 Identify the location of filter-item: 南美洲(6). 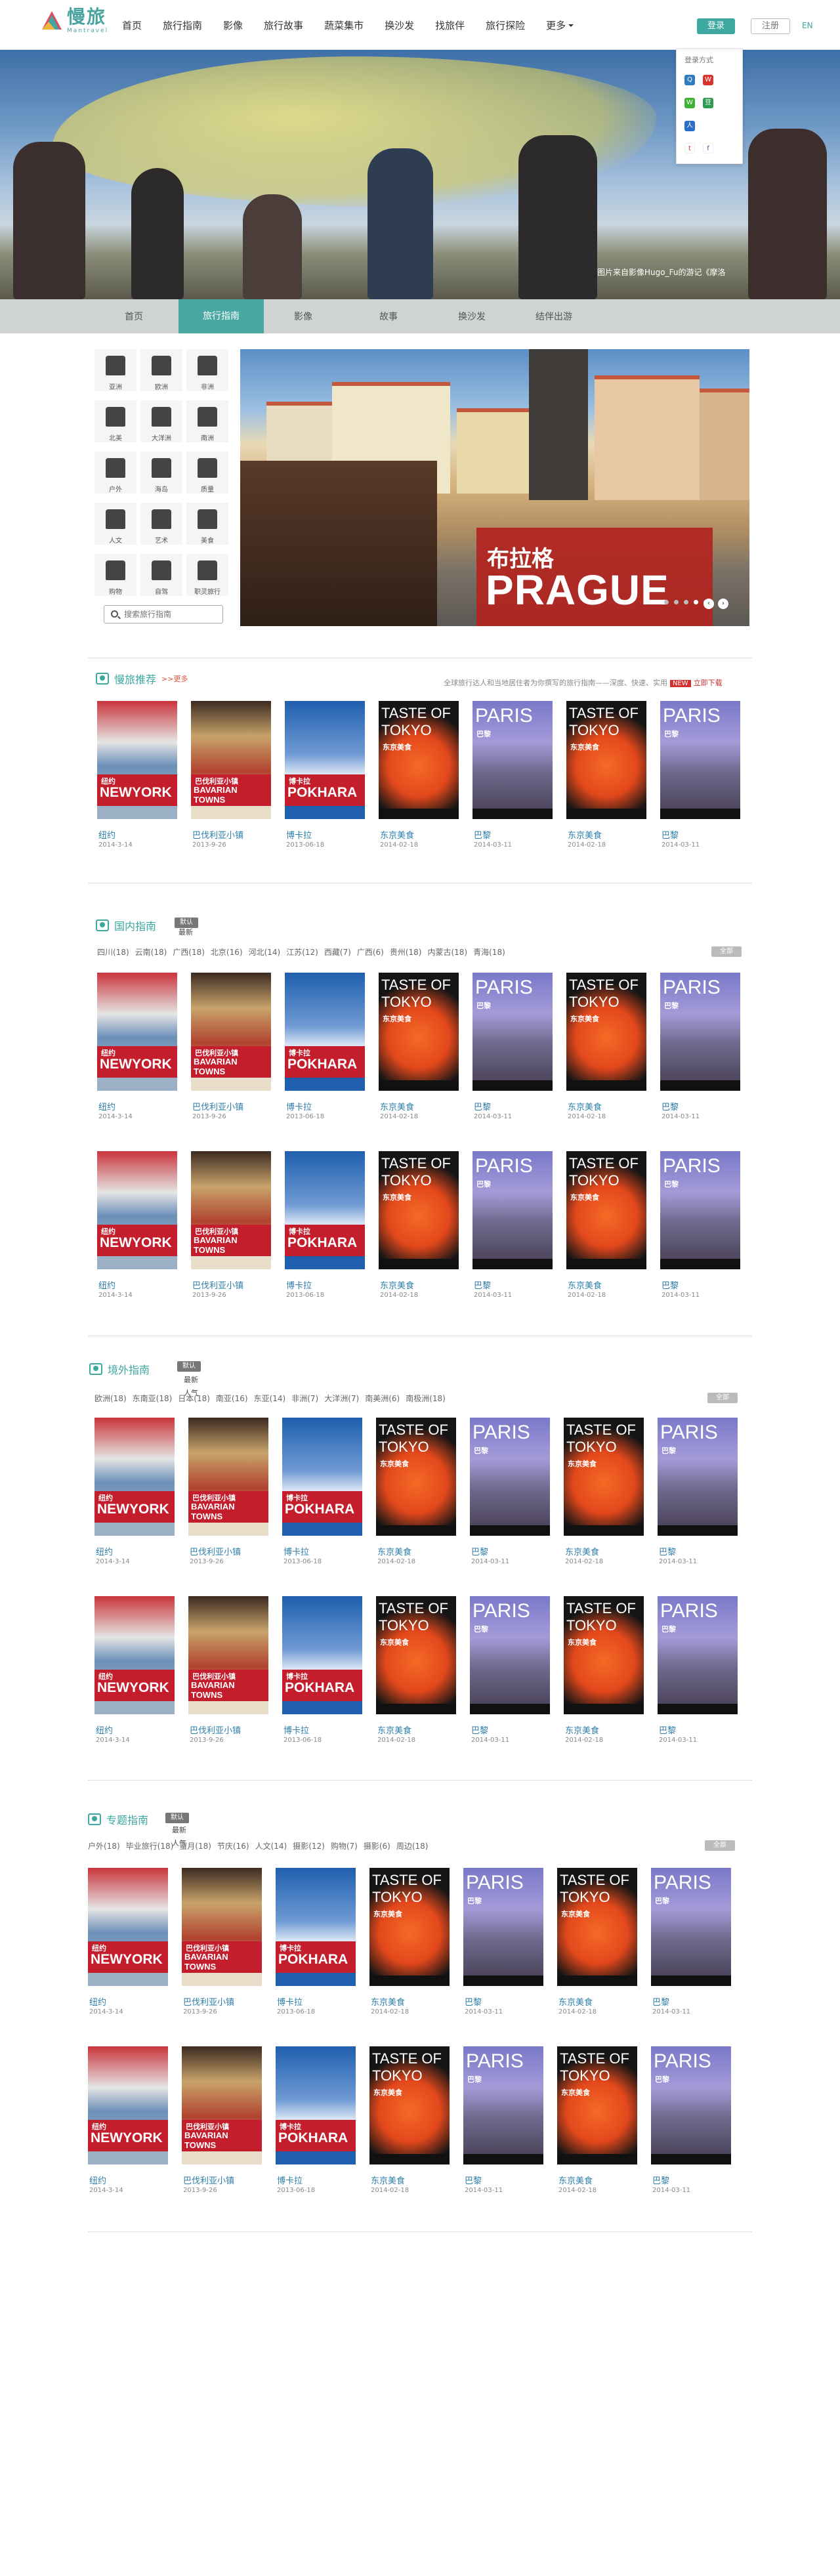
(382, 1398).